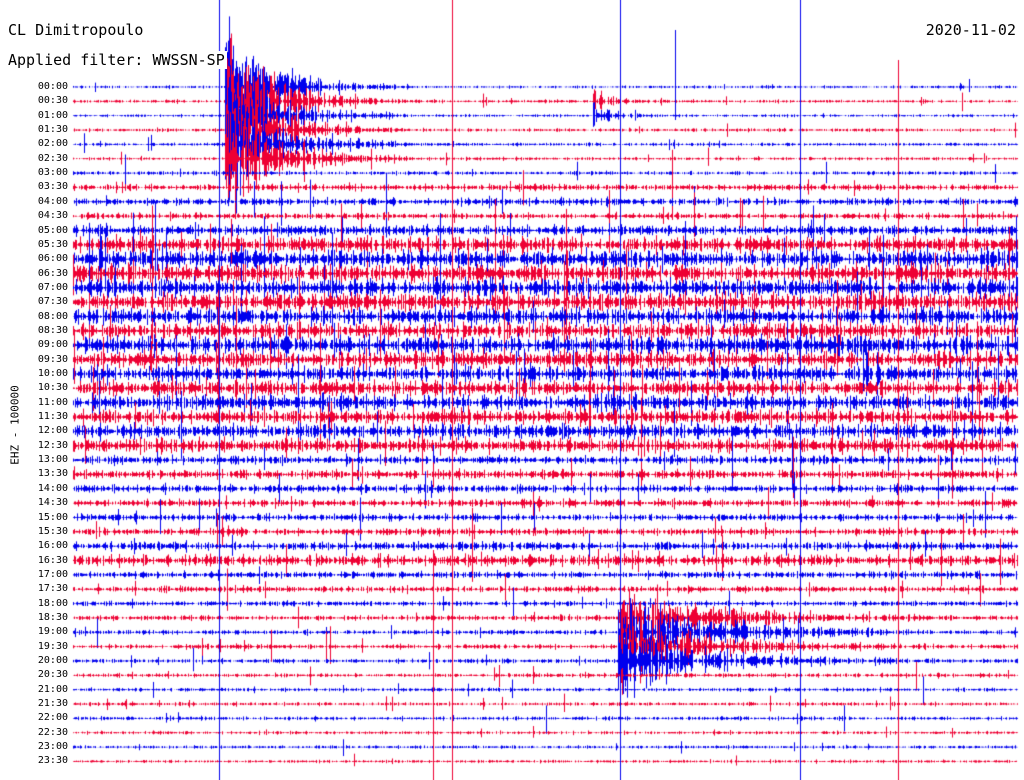 The height and width of the screenshot is (780, 1024). I want to click on time-label: 07:00, so click(52, 287).